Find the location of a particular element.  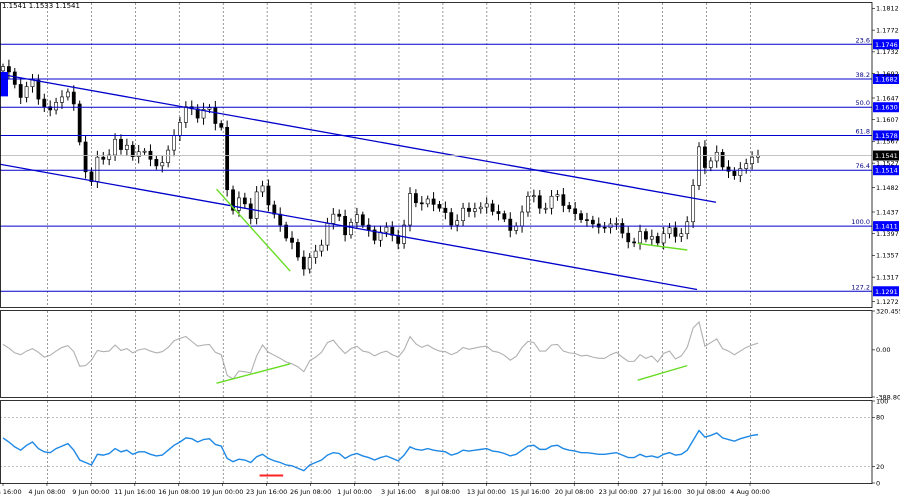

fib-level-pct: 100.0 is located at coordinates (860, 222).